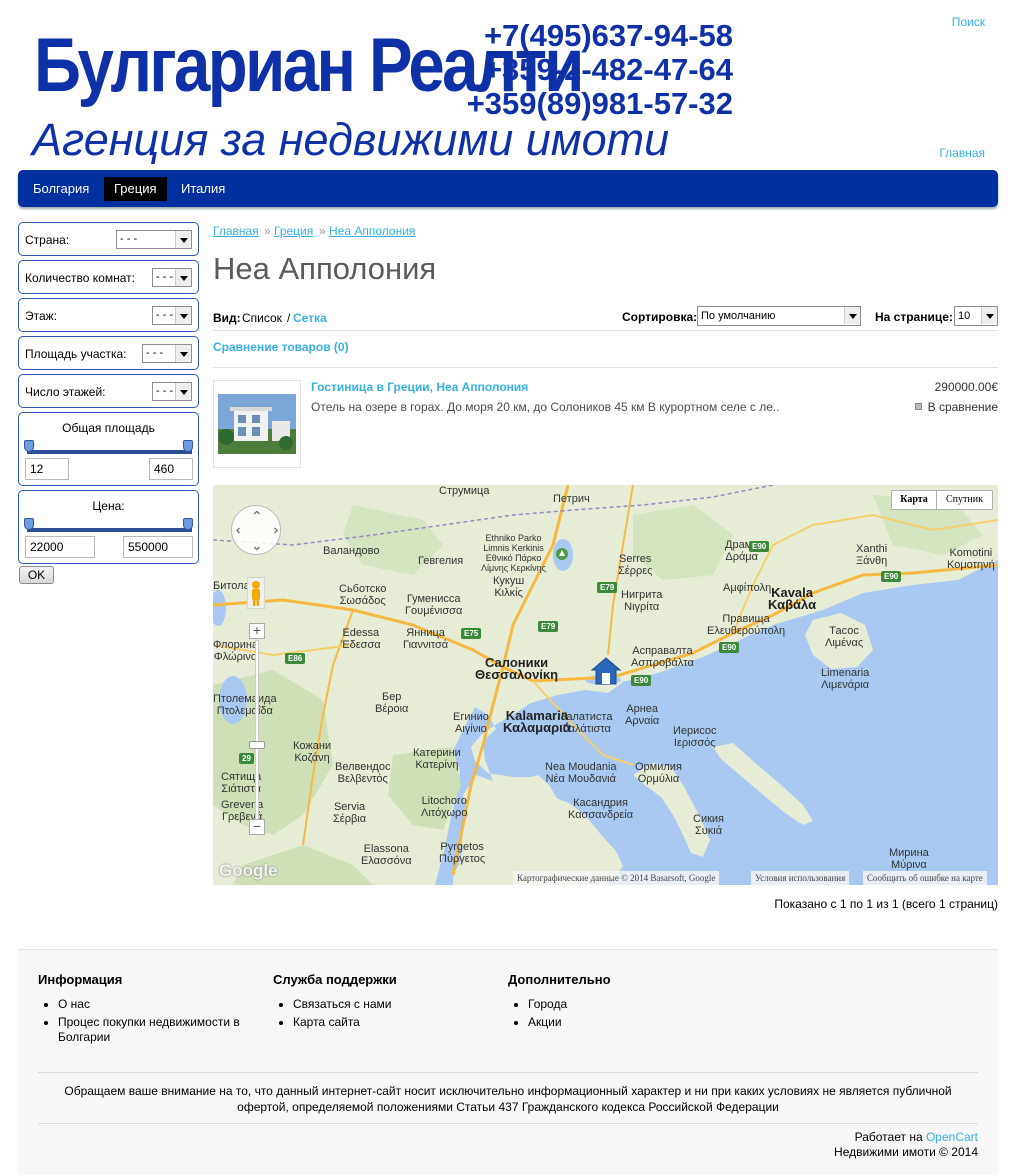  I want to click on map-label: Мирина Μύρινα, so click(909, 859).